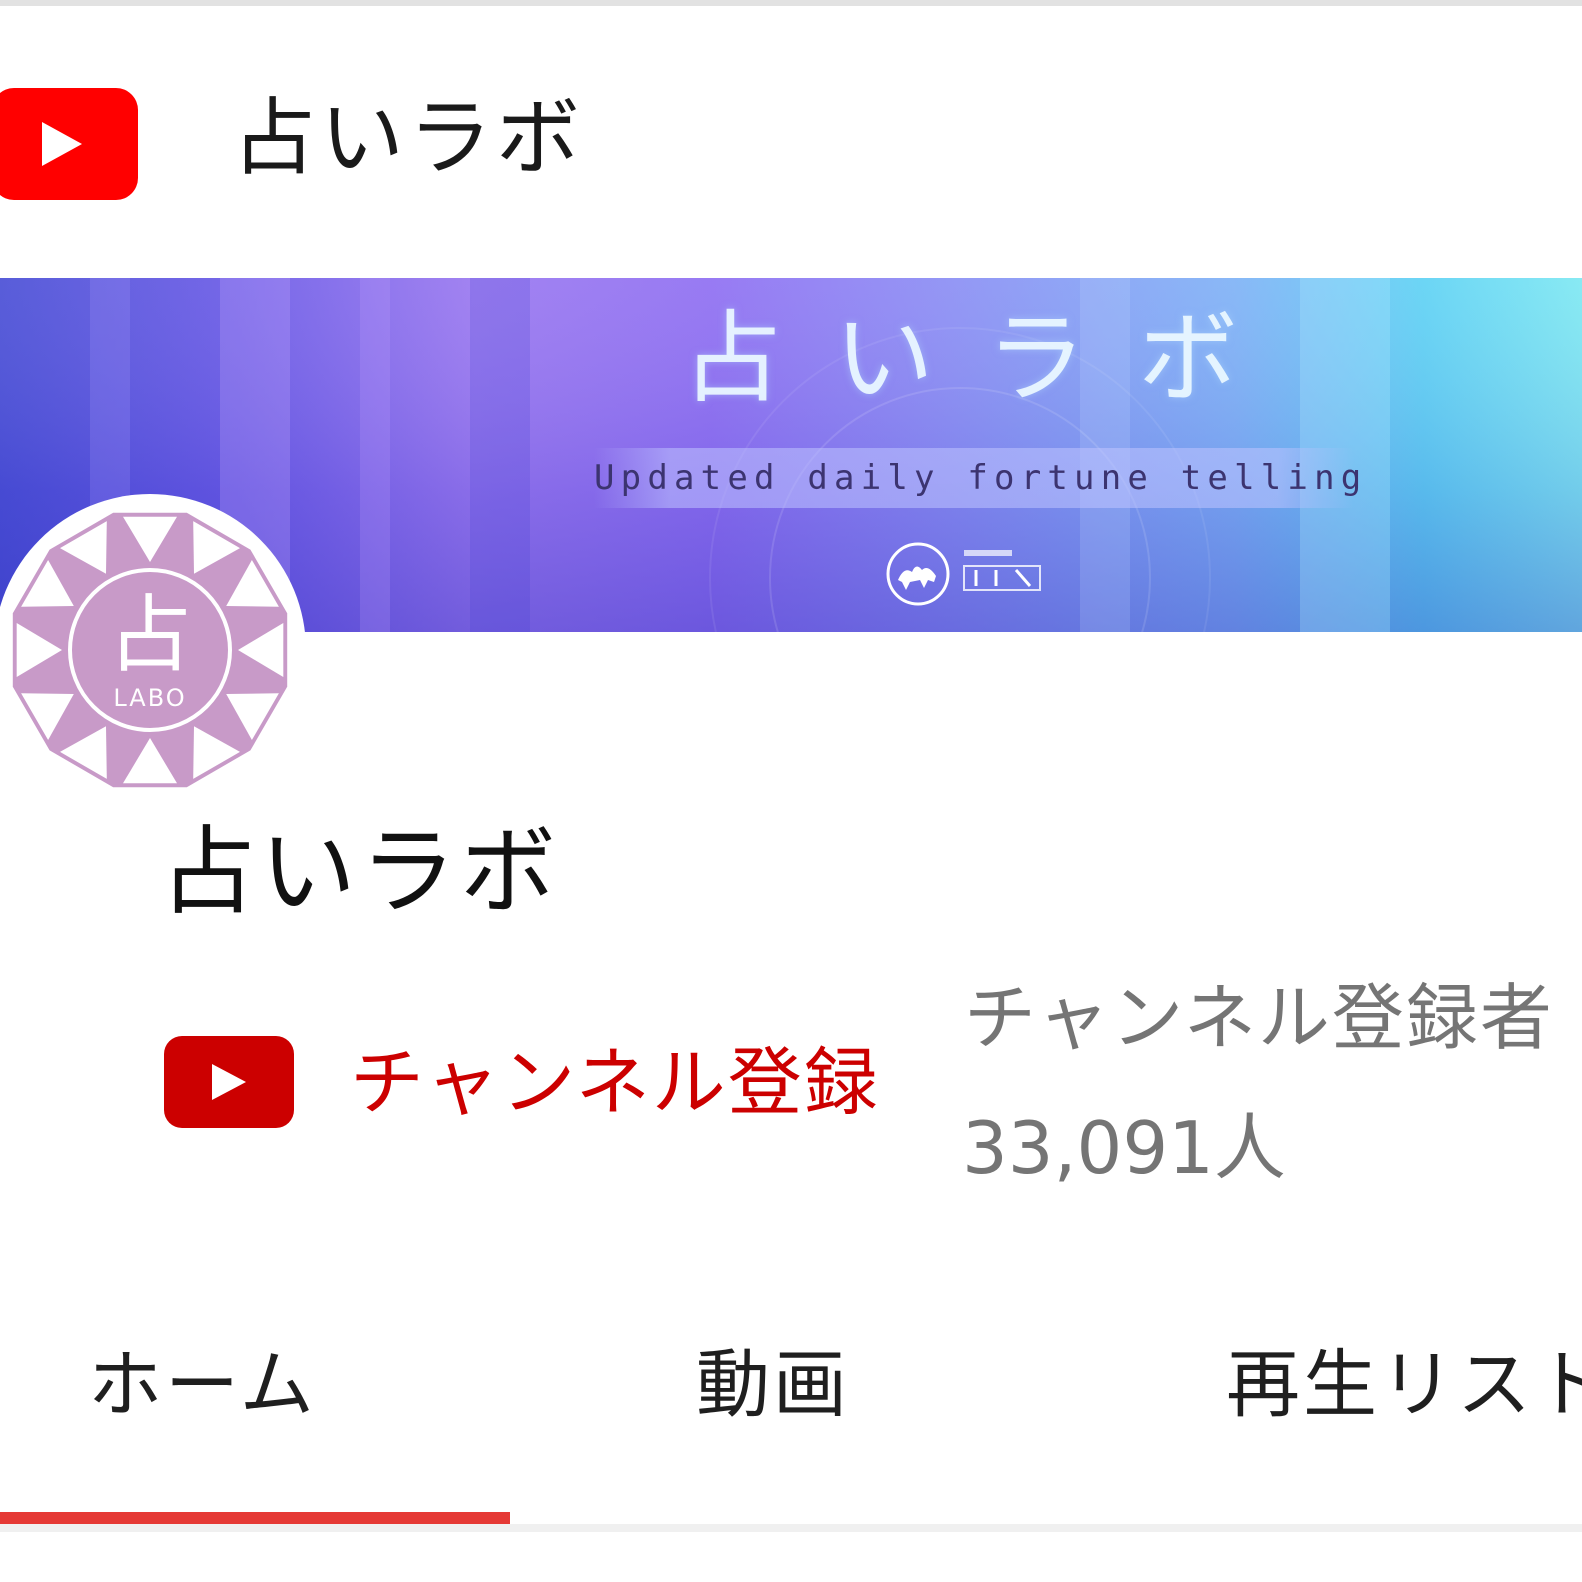 The width and height of the screenshot is (1582, 1582). I want to click on subscribe-button: チャンネル登録, so click(544, 1083).